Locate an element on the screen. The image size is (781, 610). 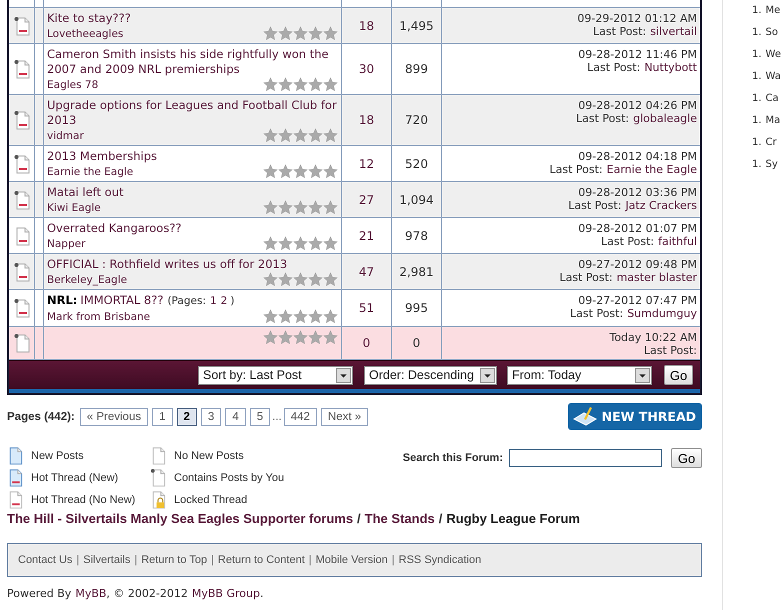
thread-title: Kite to stay??? is located at coordinates (89, 18).